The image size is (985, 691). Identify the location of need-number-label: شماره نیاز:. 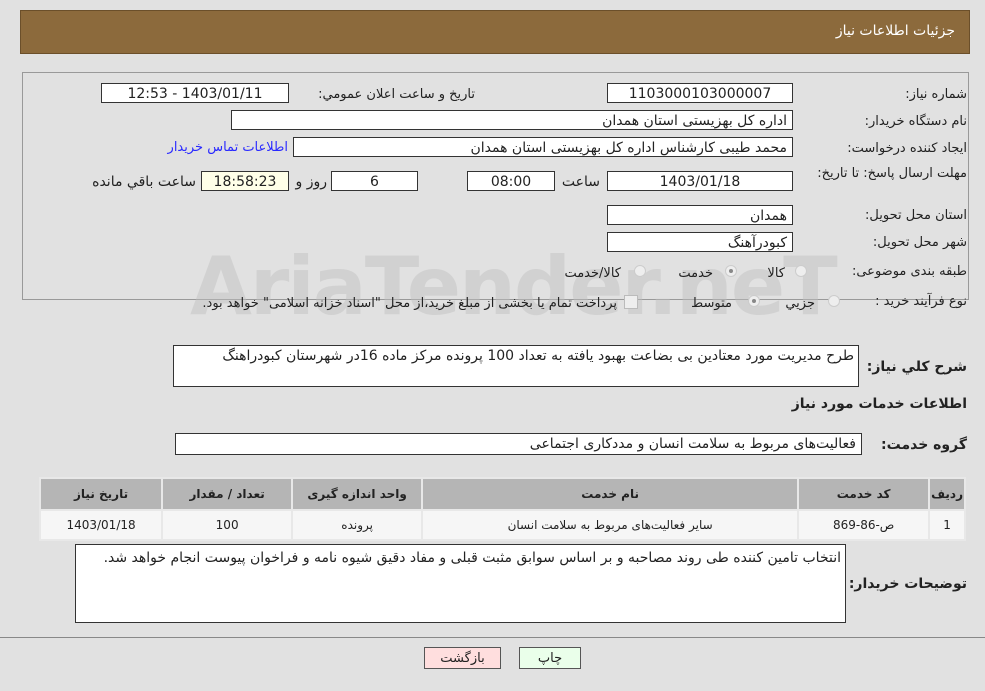
(936, 94).